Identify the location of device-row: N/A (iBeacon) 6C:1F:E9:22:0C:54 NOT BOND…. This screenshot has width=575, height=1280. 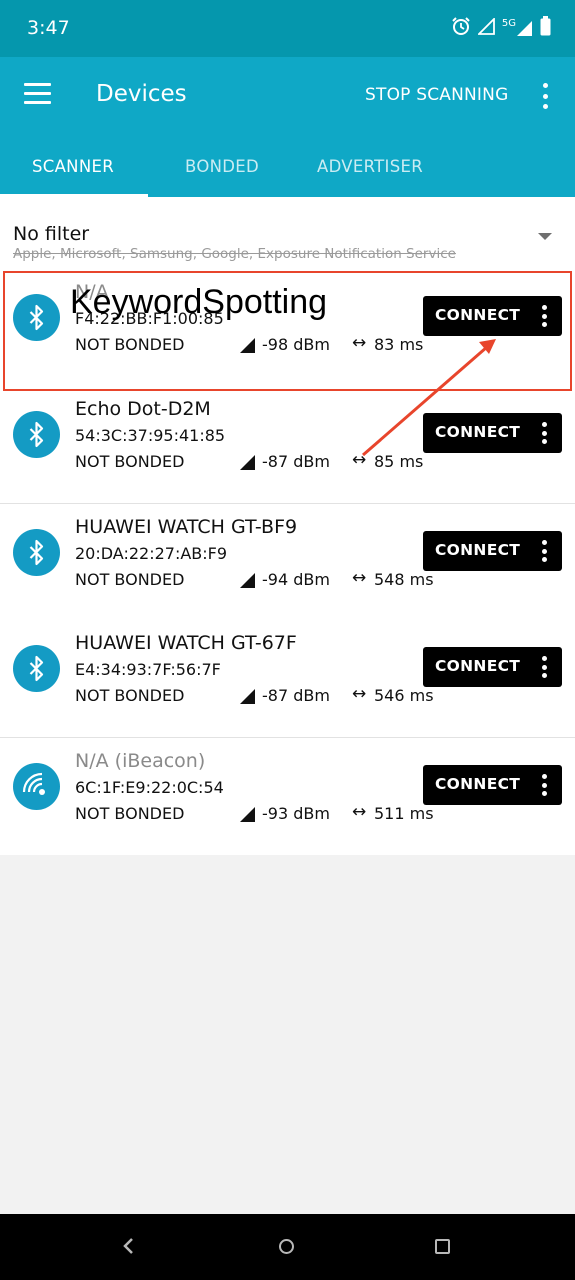
(287, 795).